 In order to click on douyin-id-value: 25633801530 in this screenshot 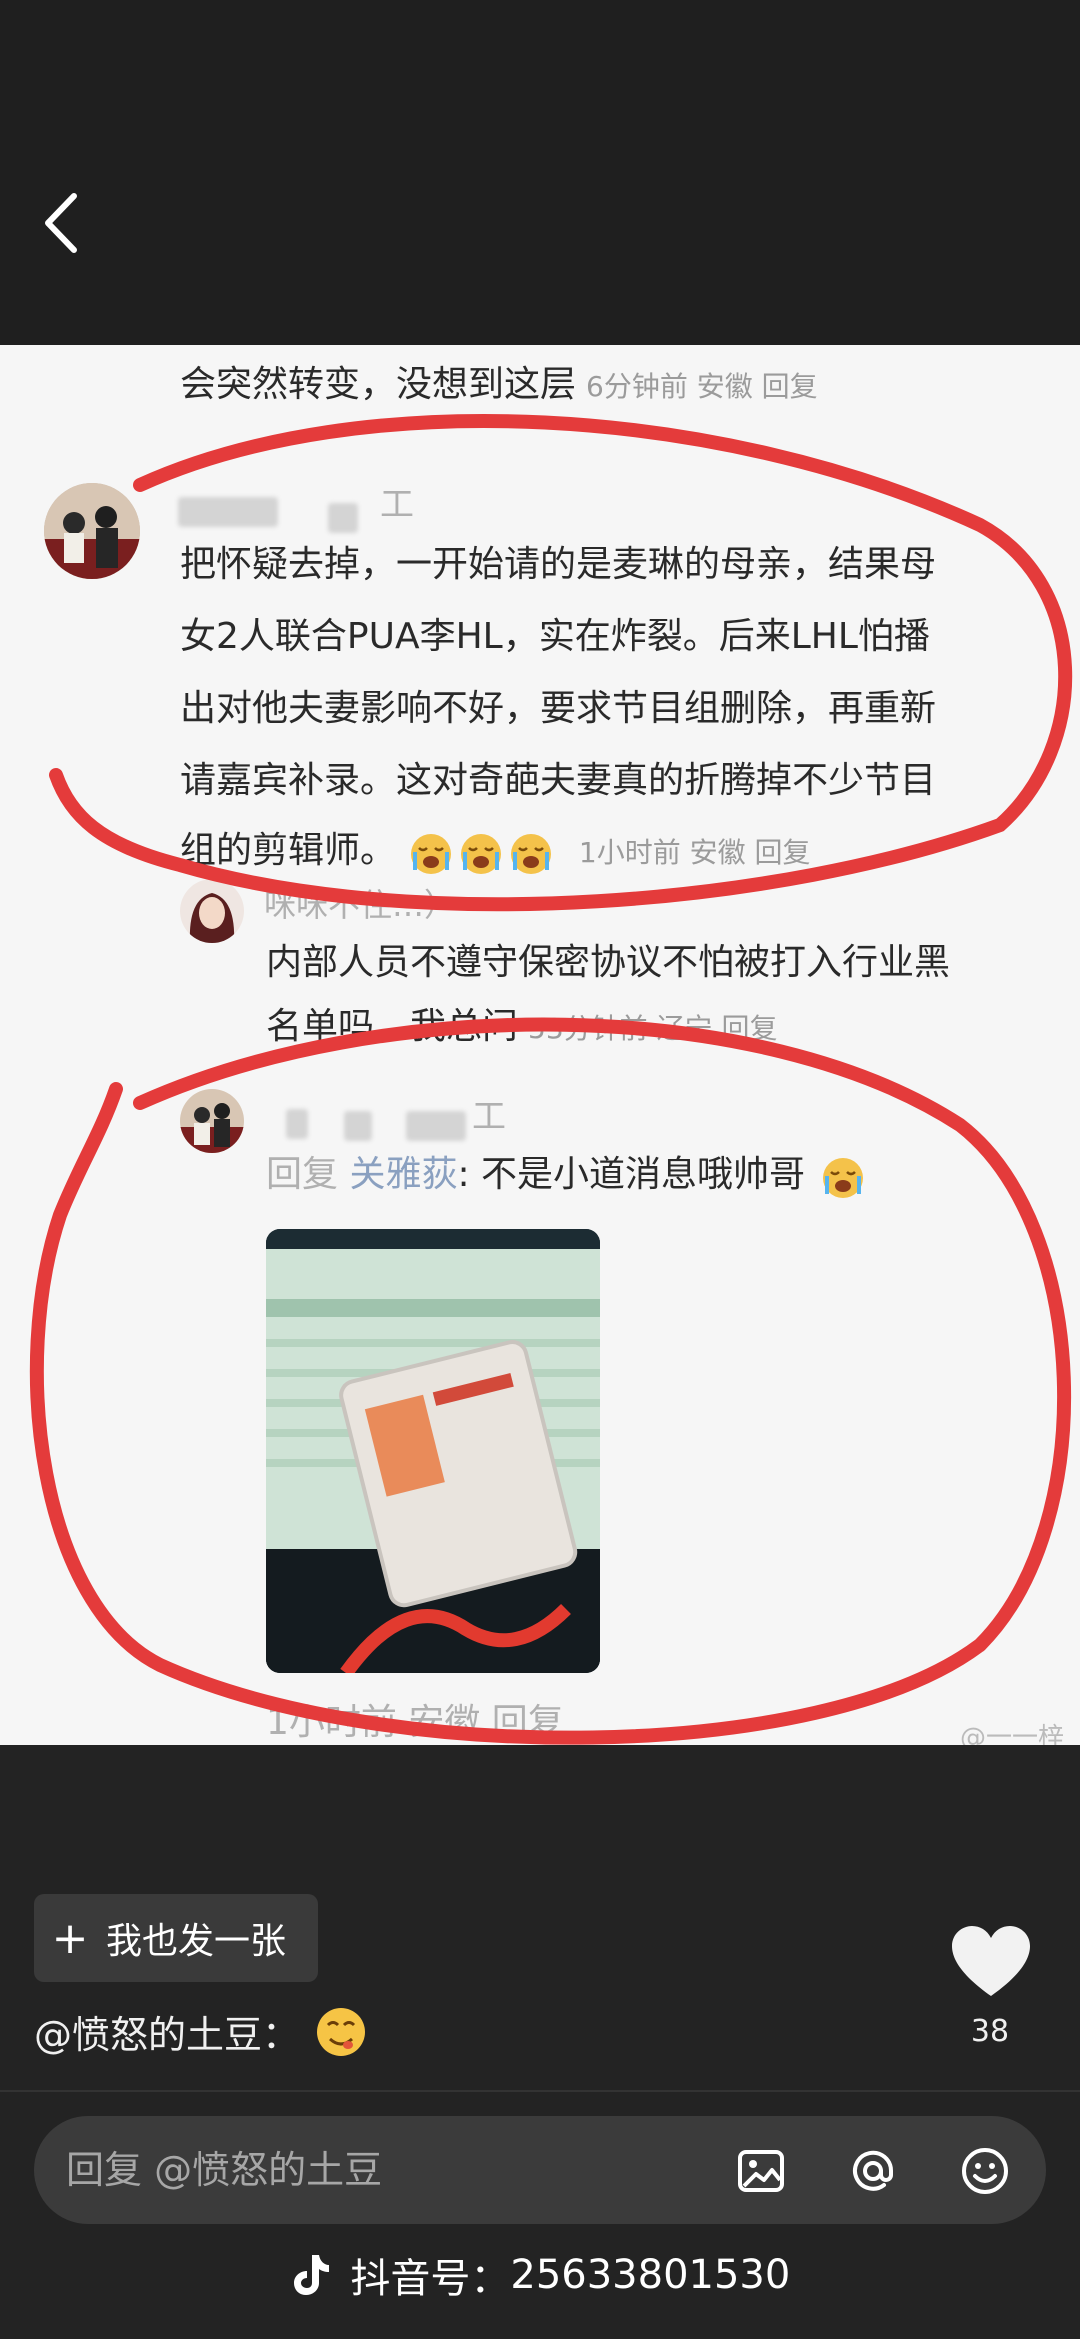, I will do `click(650, 2275)`.